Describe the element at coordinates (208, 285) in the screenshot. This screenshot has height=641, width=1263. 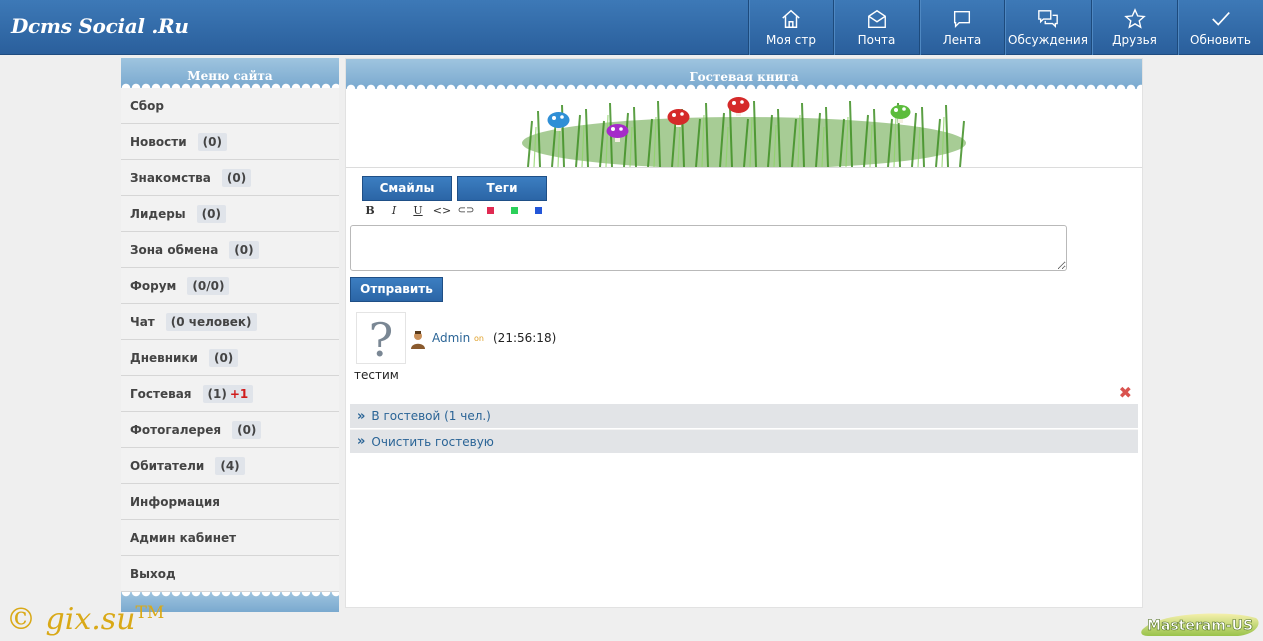
I see `sidebar-item-count: (0/0)` at that location.